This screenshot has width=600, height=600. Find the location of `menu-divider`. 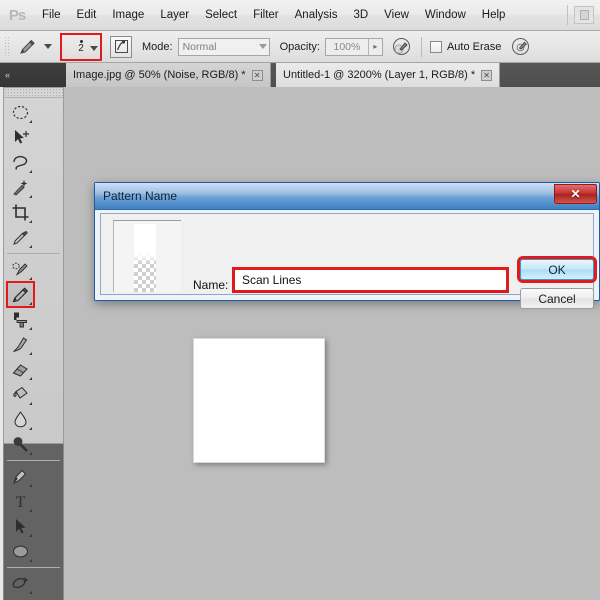

menu-divider is located at coordinates (567, 15).